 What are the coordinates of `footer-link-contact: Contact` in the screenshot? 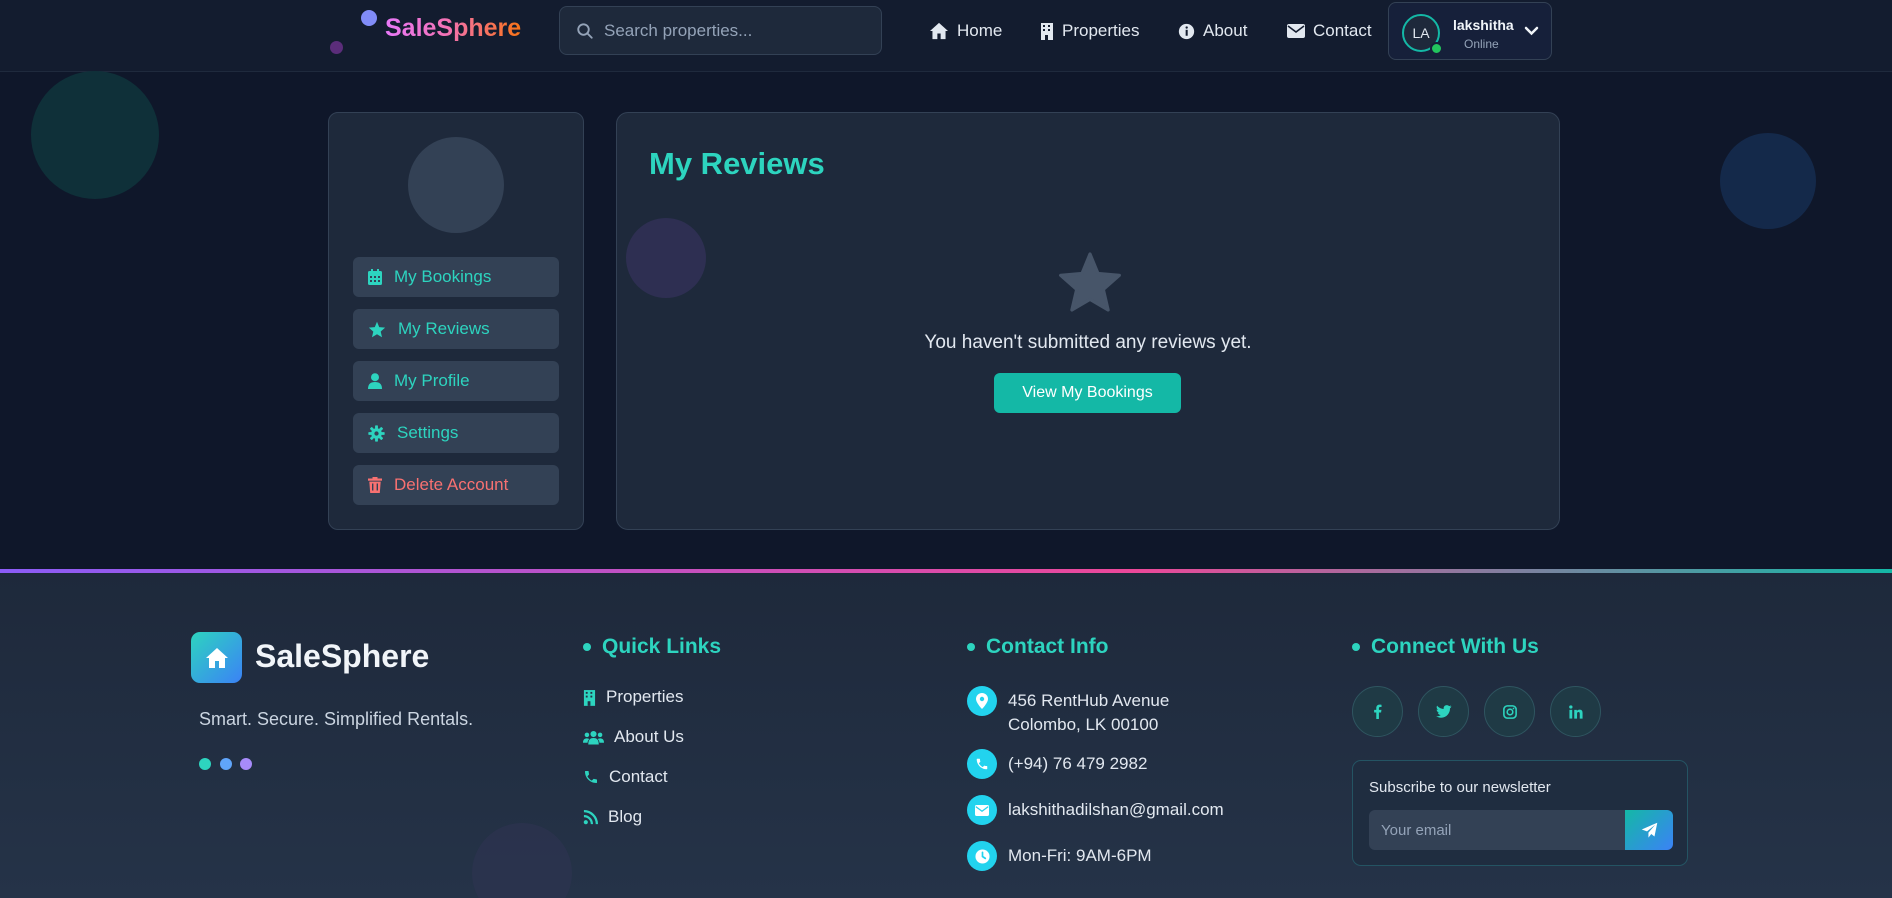 It's located at (625, 777).